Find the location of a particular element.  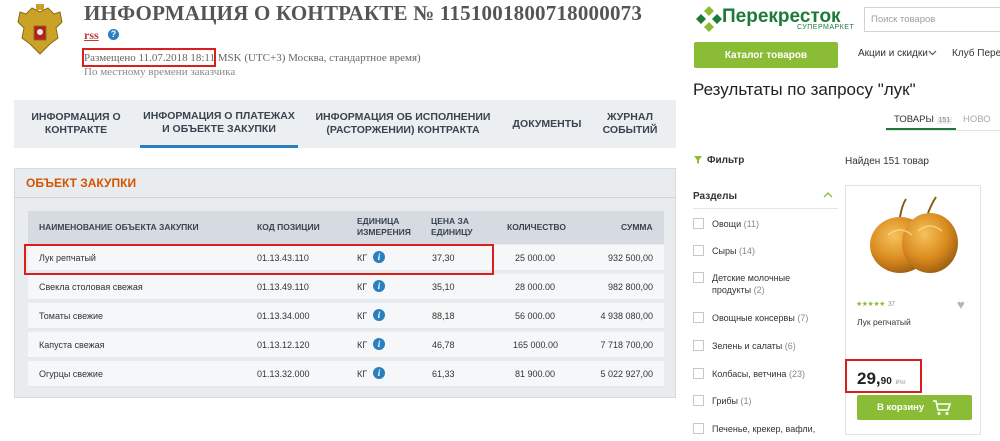

section-title: ОБЪЕКТ ЗАКУПКИ is located at coordinates (81, 183).